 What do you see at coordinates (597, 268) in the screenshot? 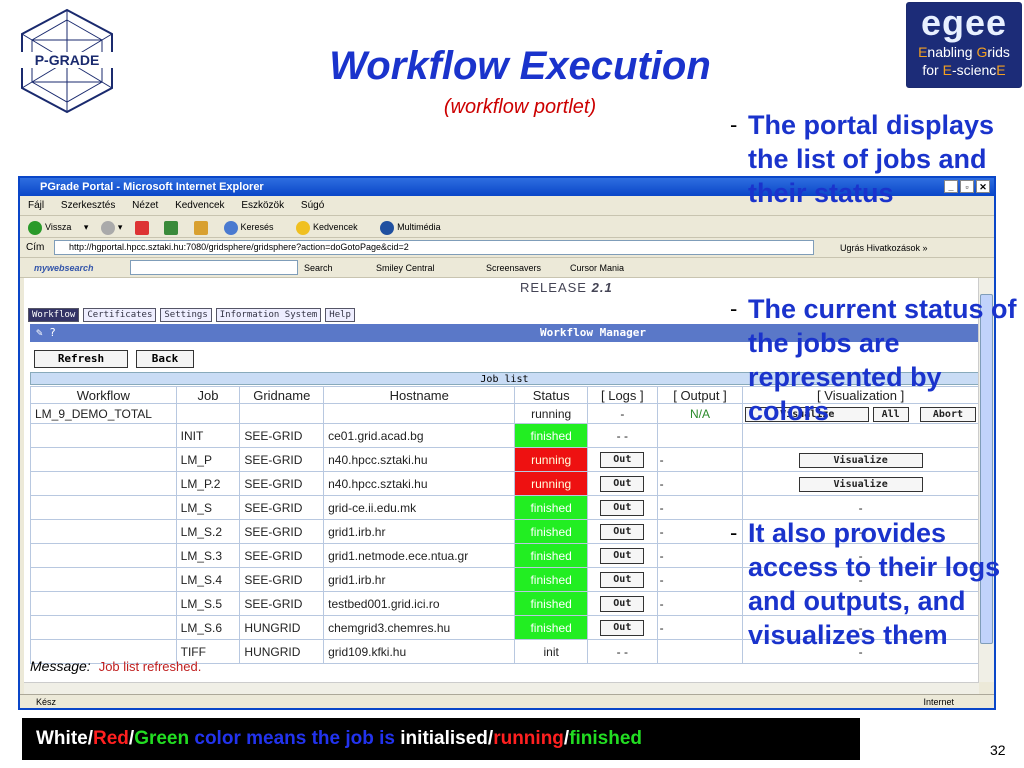
I see `cursor-mania-link: Cursor Mania` at bounding box center [597, 268].